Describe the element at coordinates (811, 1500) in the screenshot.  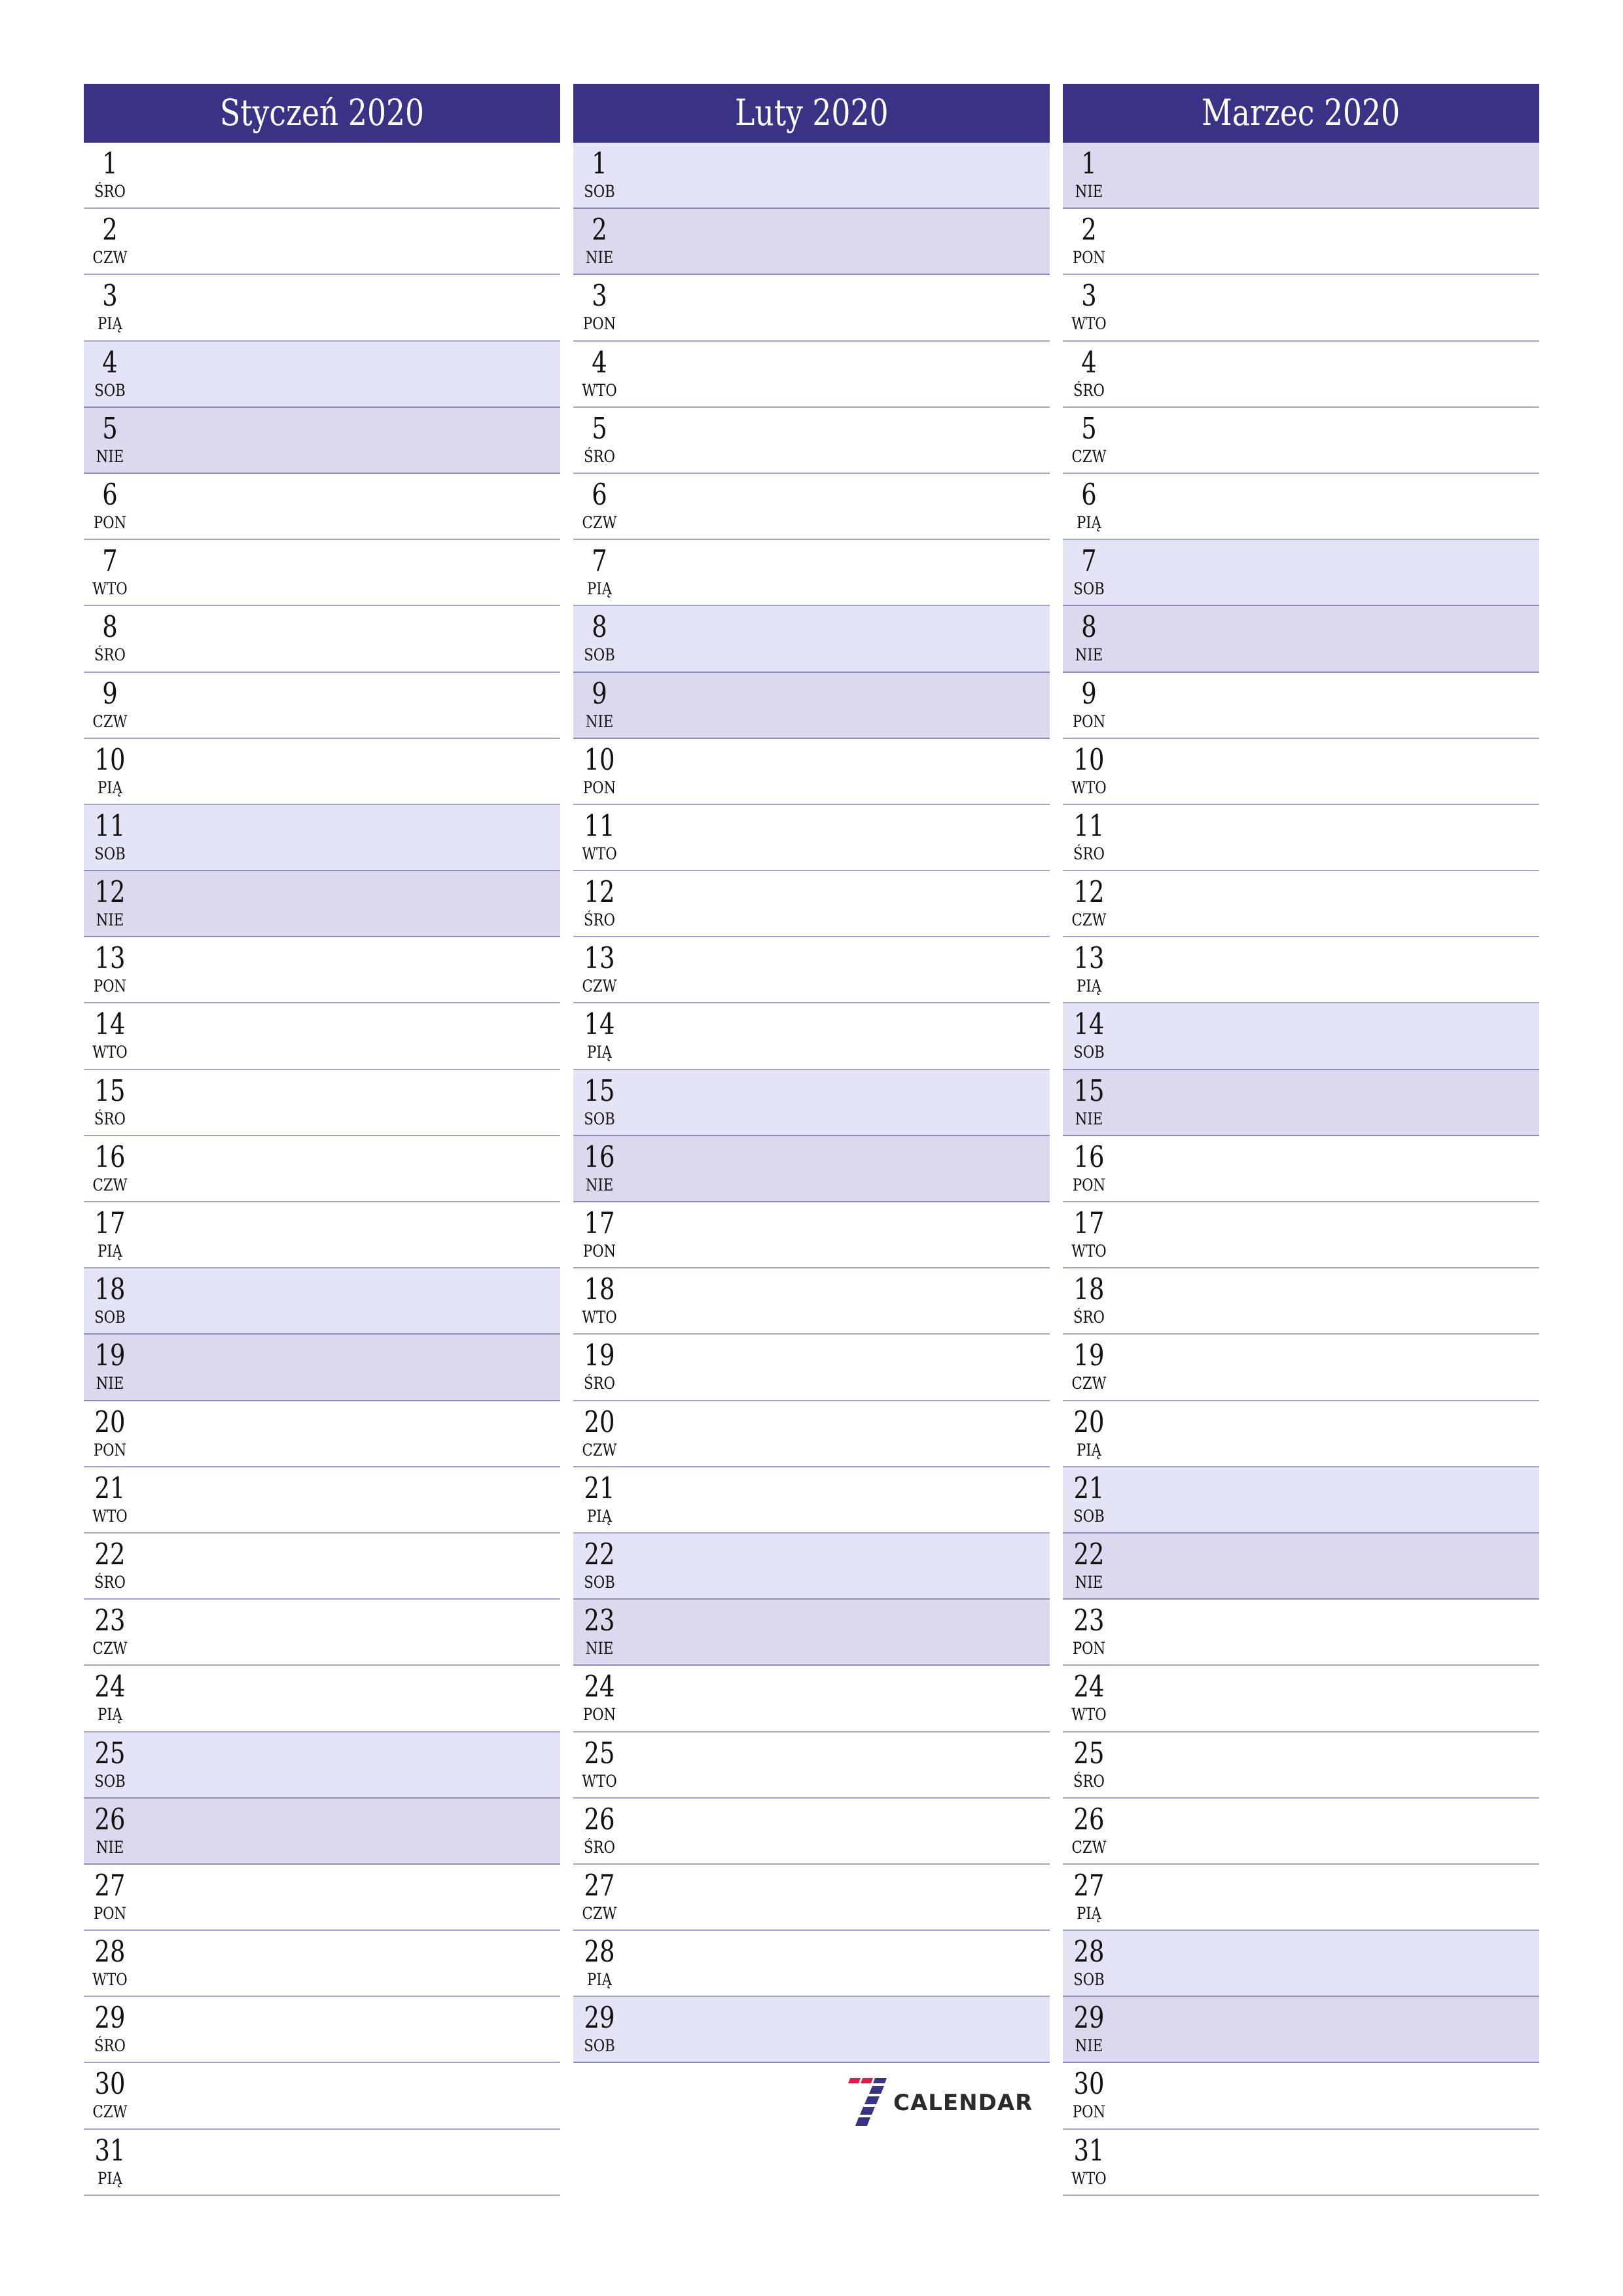
I see `day-row: 21 PIĄ` at that location.